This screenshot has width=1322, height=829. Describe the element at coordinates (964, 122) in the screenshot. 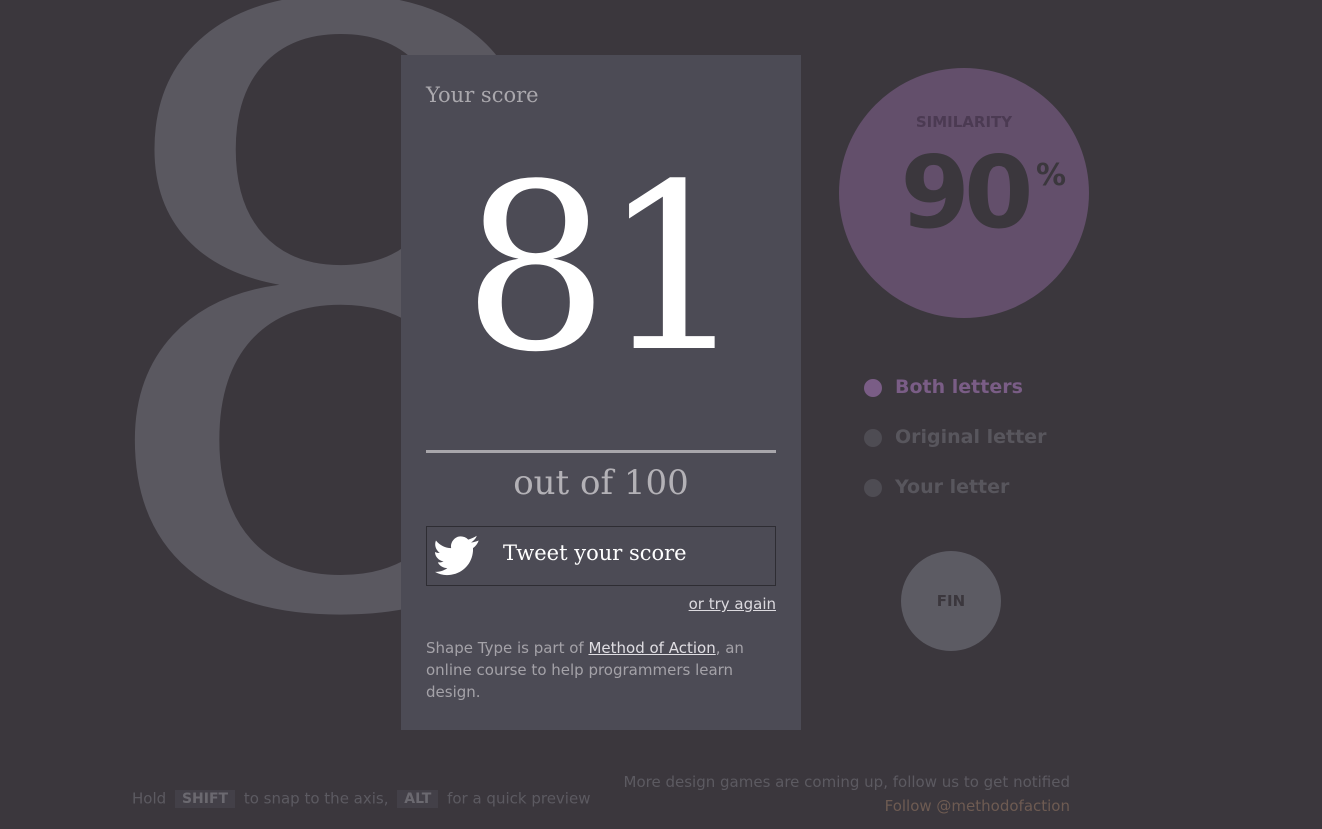

I see `similarity-label: SIMILARITY` at that location.